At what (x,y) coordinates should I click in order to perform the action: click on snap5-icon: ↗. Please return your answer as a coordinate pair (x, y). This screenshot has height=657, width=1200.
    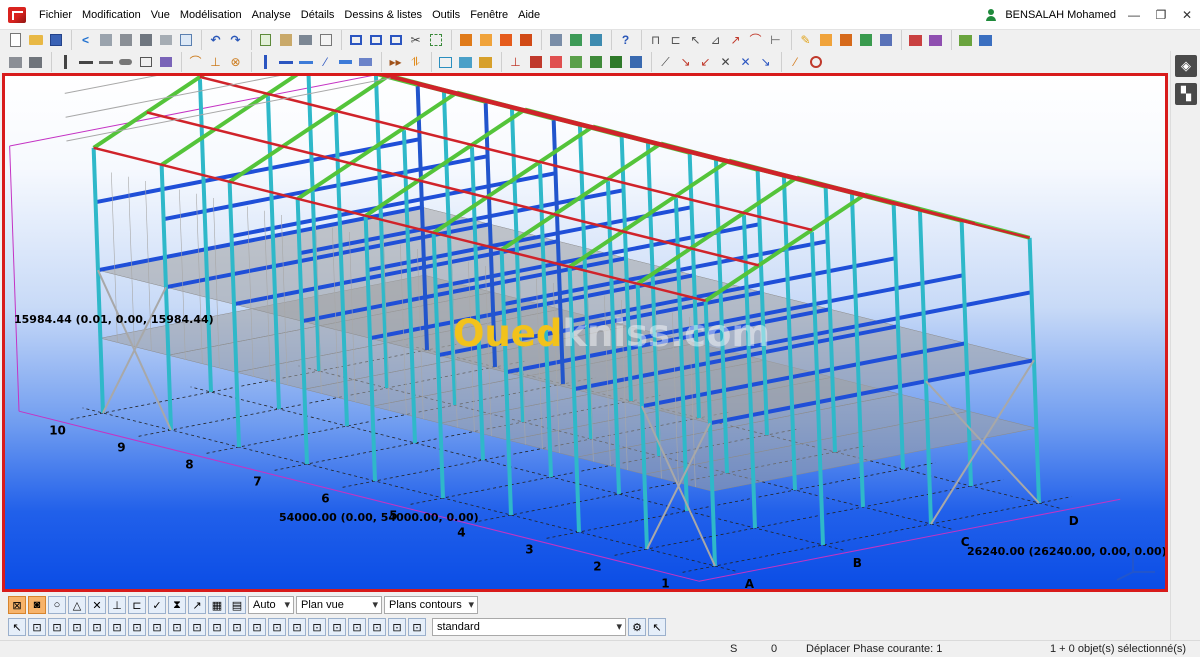
    Looking at the image, I should click on (735, 40).